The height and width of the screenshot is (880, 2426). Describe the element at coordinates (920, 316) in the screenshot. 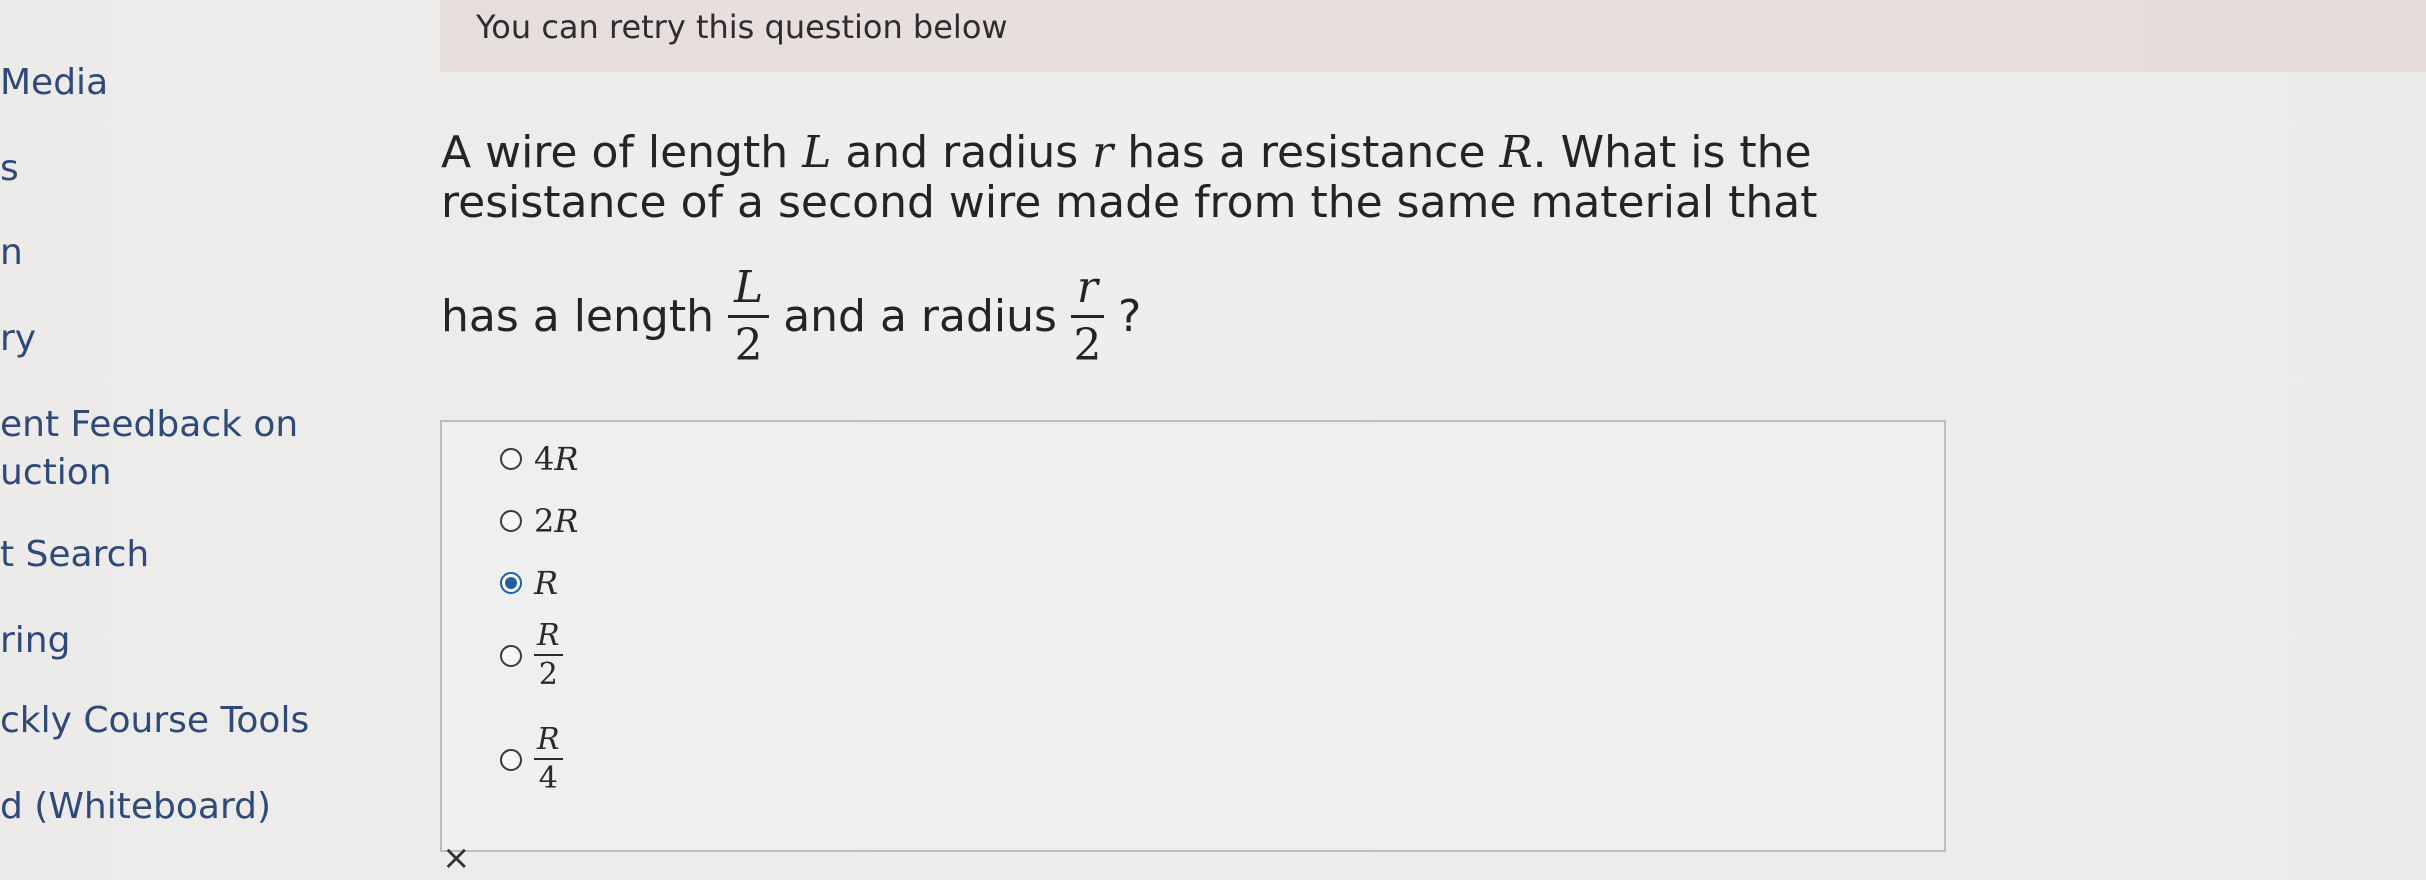

I see `question-text-part: and a radius` at that location.